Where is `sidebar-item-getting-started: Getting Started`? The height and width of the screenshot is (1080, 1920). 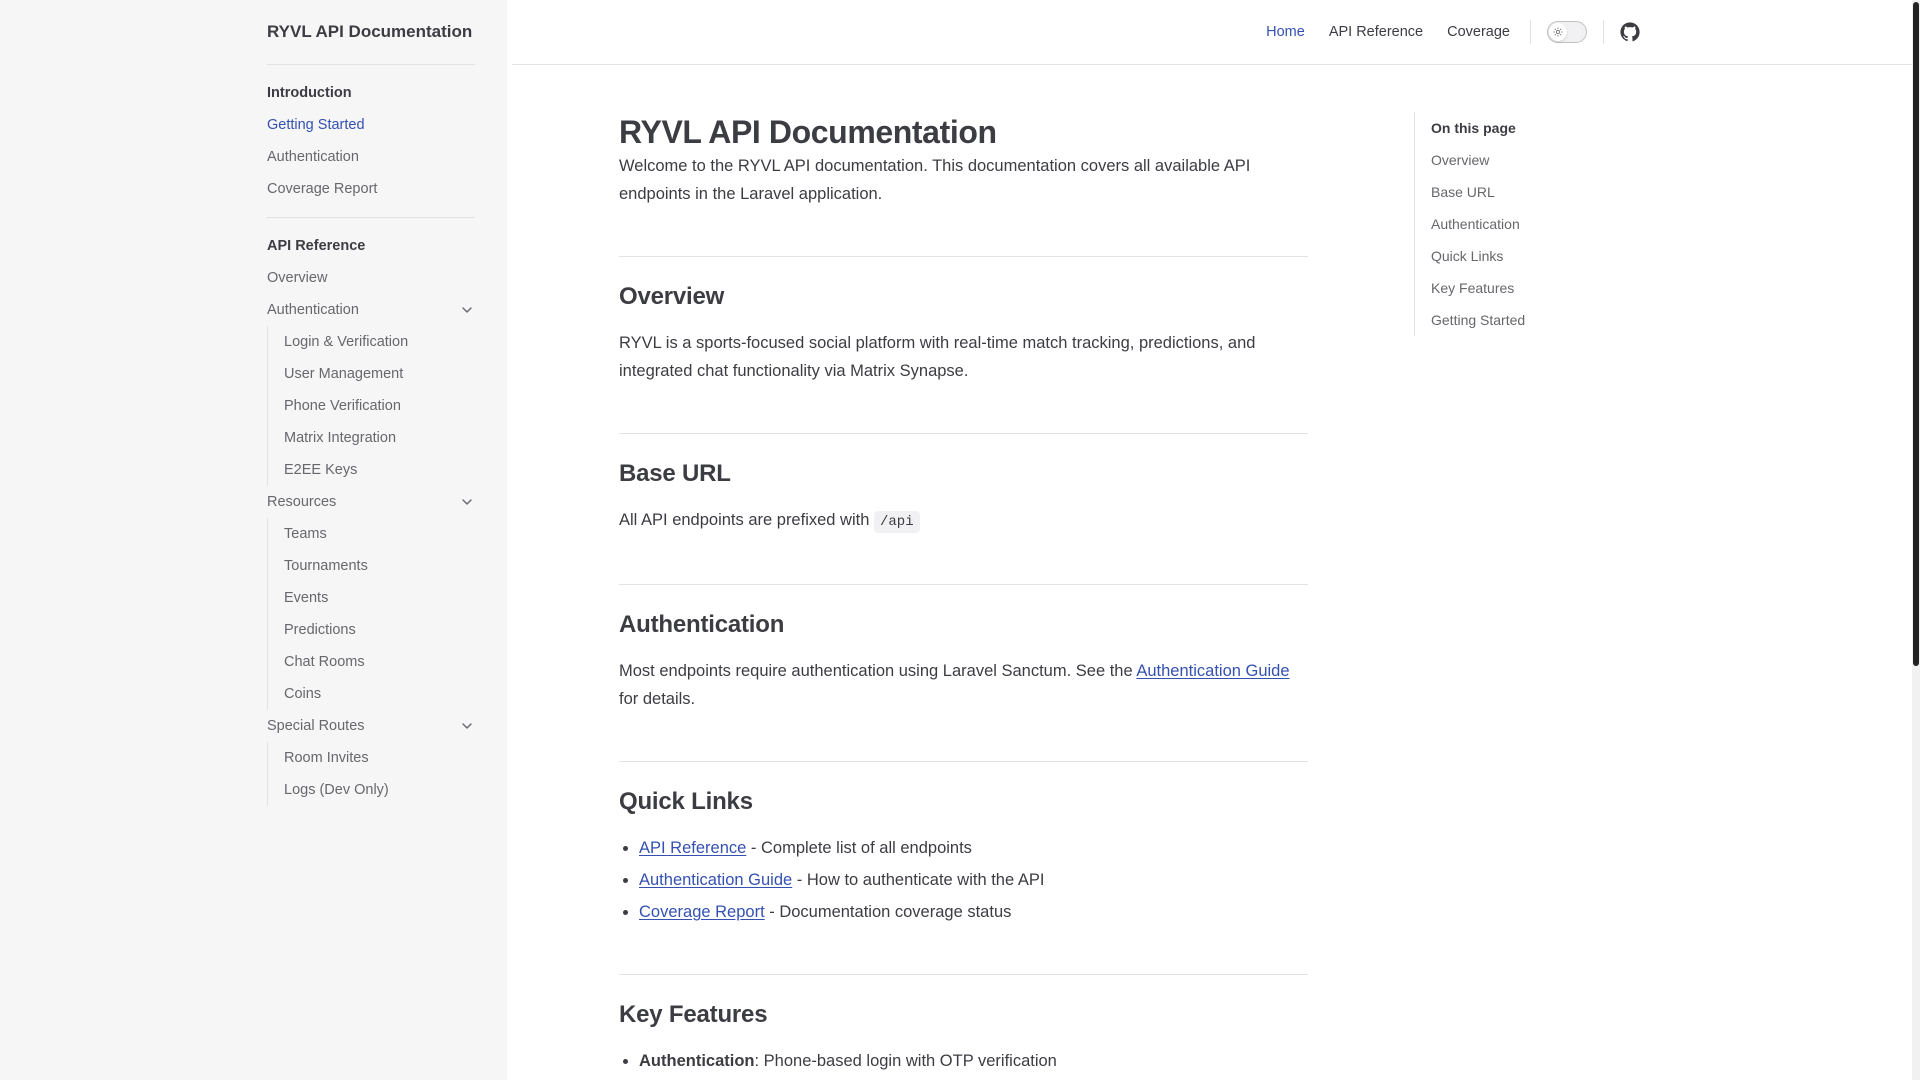
sidebar-item-getting-started: Getting Started is located at coordinates (371, 125).